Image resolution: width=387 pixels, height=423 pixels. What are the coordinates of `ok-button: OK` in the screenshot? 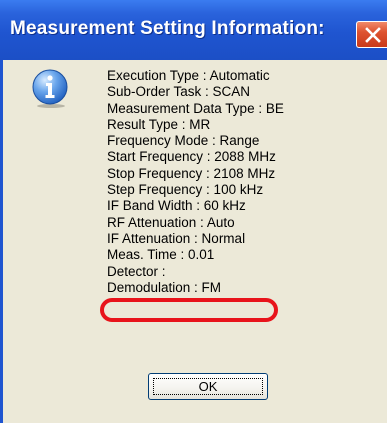 It's located at (208, 386).